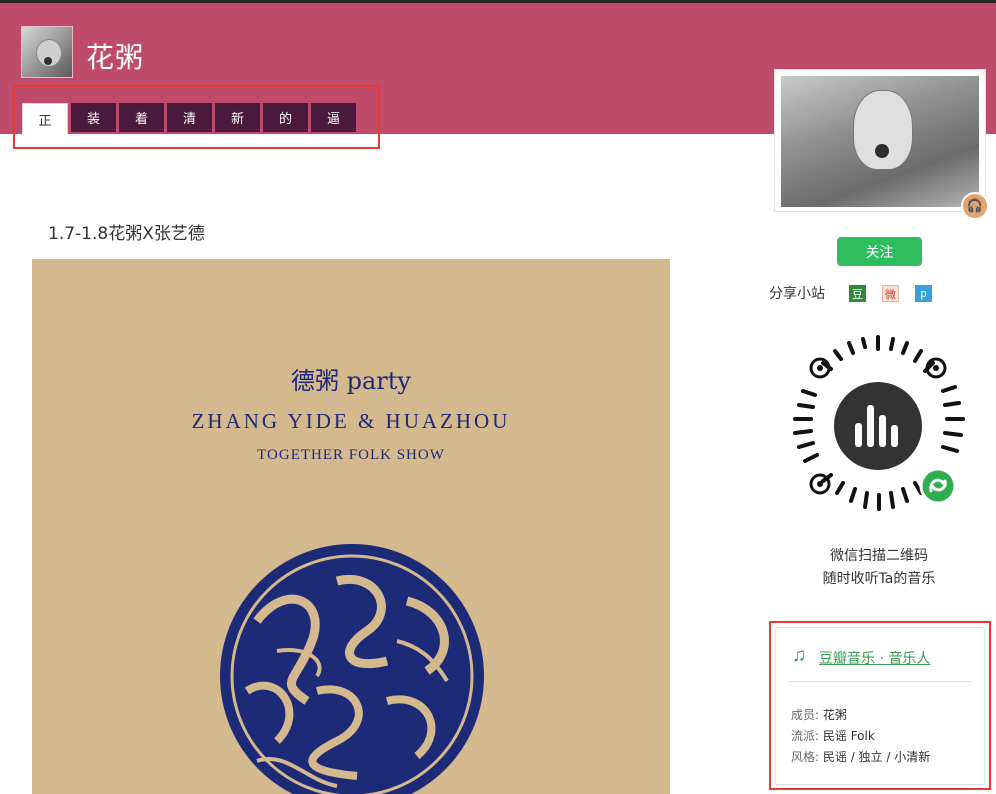 The width and height of the screenshot is (996, 794). Describe the element at coordinates (848, 736) in the screenshot. I see `info-value: 民谣 Folk` at that location.